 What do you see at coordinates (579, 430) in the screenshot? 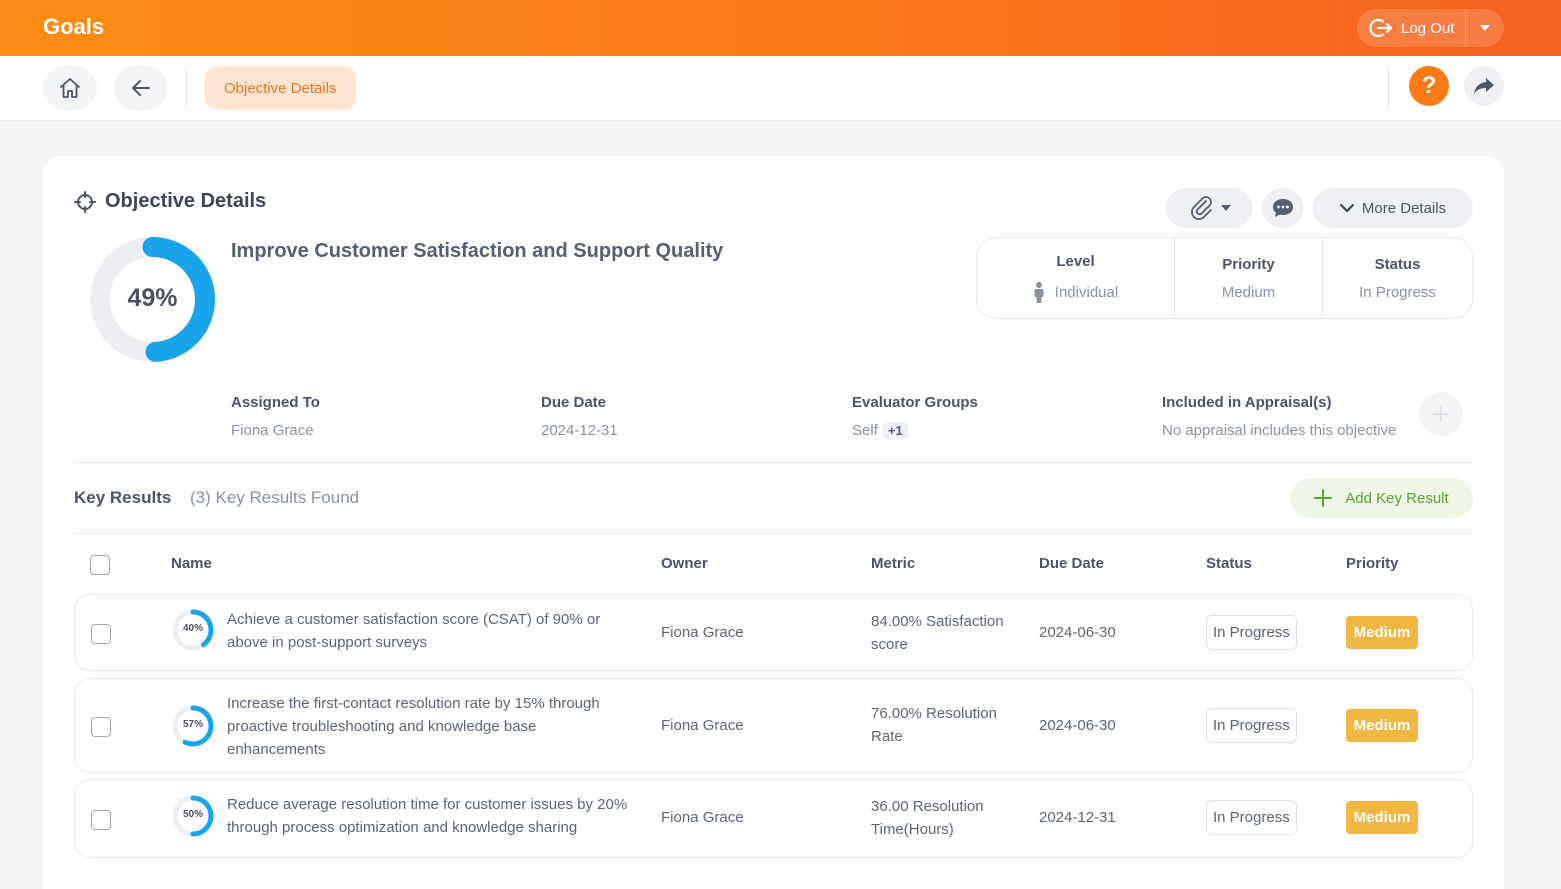
I see `due-date-value: 2024-12-31` at bounding box center [579, 430].